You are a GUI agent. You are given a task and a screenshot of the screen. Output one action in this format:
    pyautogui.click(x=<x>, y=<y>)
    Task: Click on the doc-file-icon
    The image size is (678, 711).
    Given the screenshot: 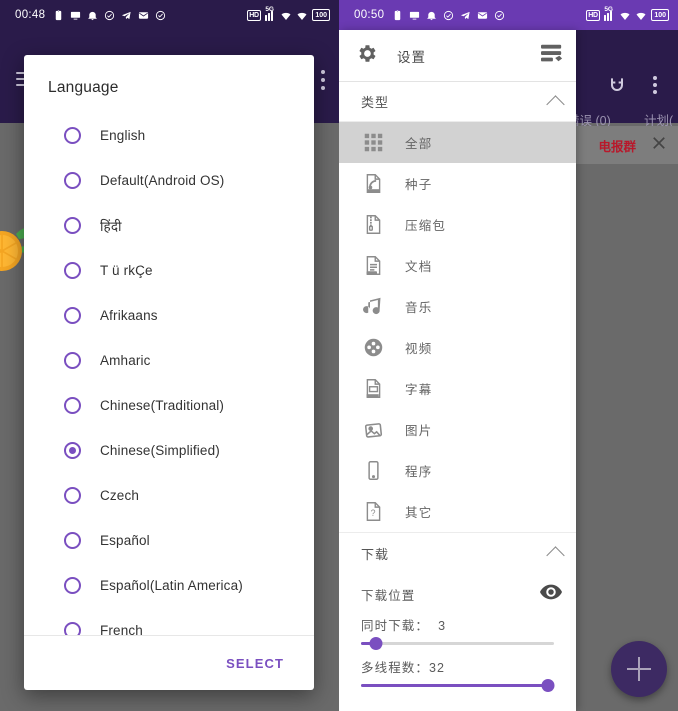 What is the action you would take?
    pyautogui.click(x=373, y=266)
    